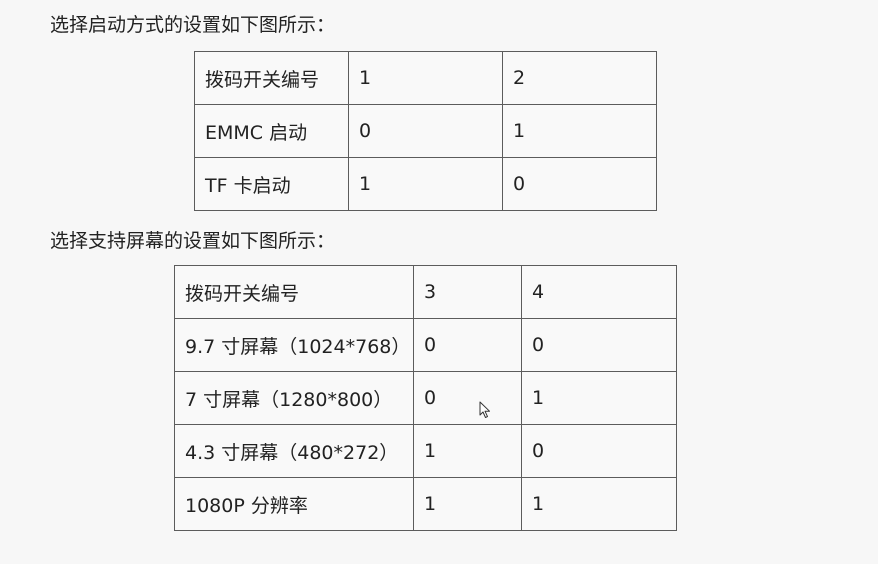 This screenshot has width=878, height=564. I want to click on table-row: 1080P 分辨率 1 1, so click(425, 504).